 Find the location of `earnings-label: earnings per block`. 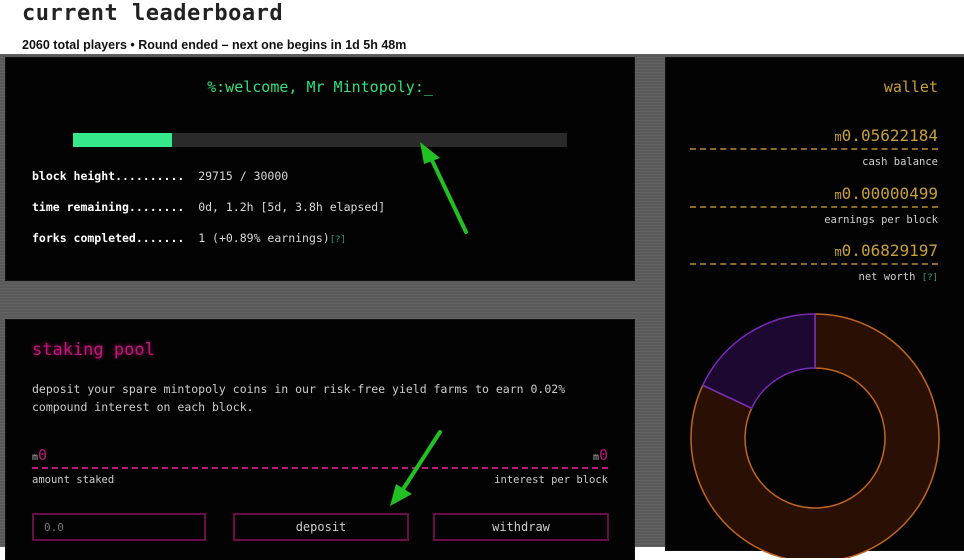

earnings-label: earnings per block is located at coordinates (881, 220).